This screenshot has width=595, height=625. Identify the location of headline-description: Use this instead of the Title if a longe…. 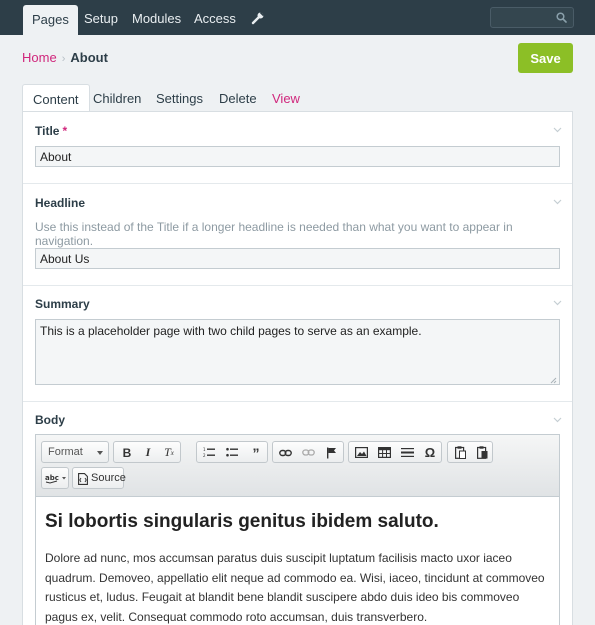
(274, 234).